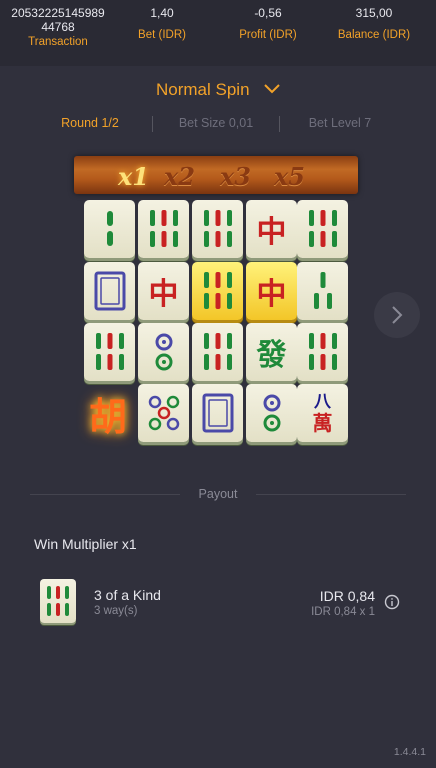  I want to click on round-info: Round 1/2 Bet Size 0,01 Bet Level 7, so click(218, 124).